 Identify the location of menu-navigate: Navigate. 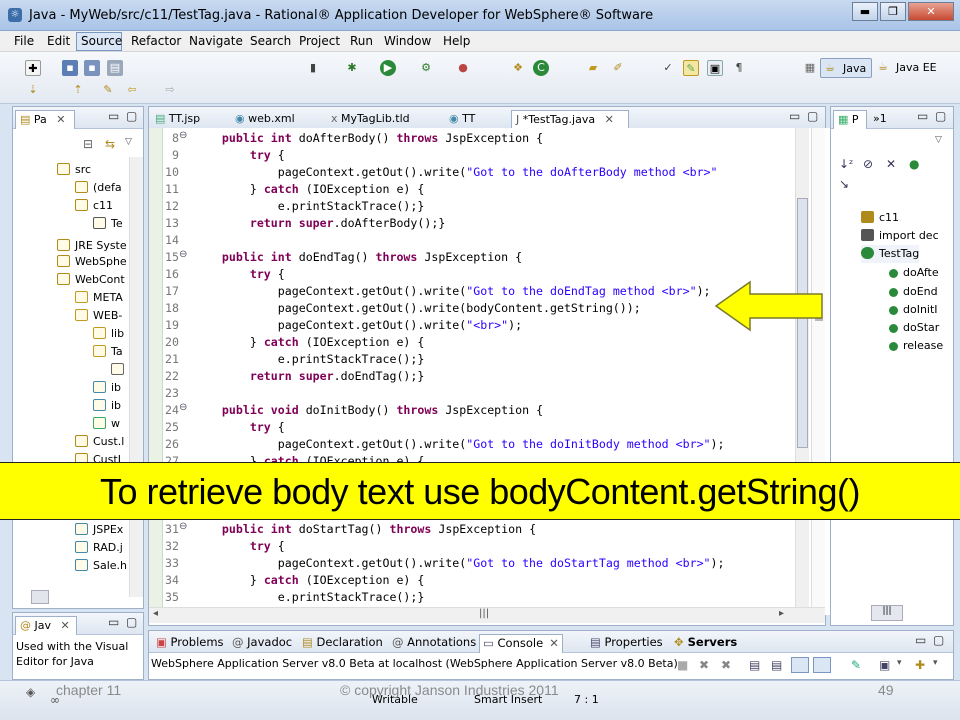
(216, 41).